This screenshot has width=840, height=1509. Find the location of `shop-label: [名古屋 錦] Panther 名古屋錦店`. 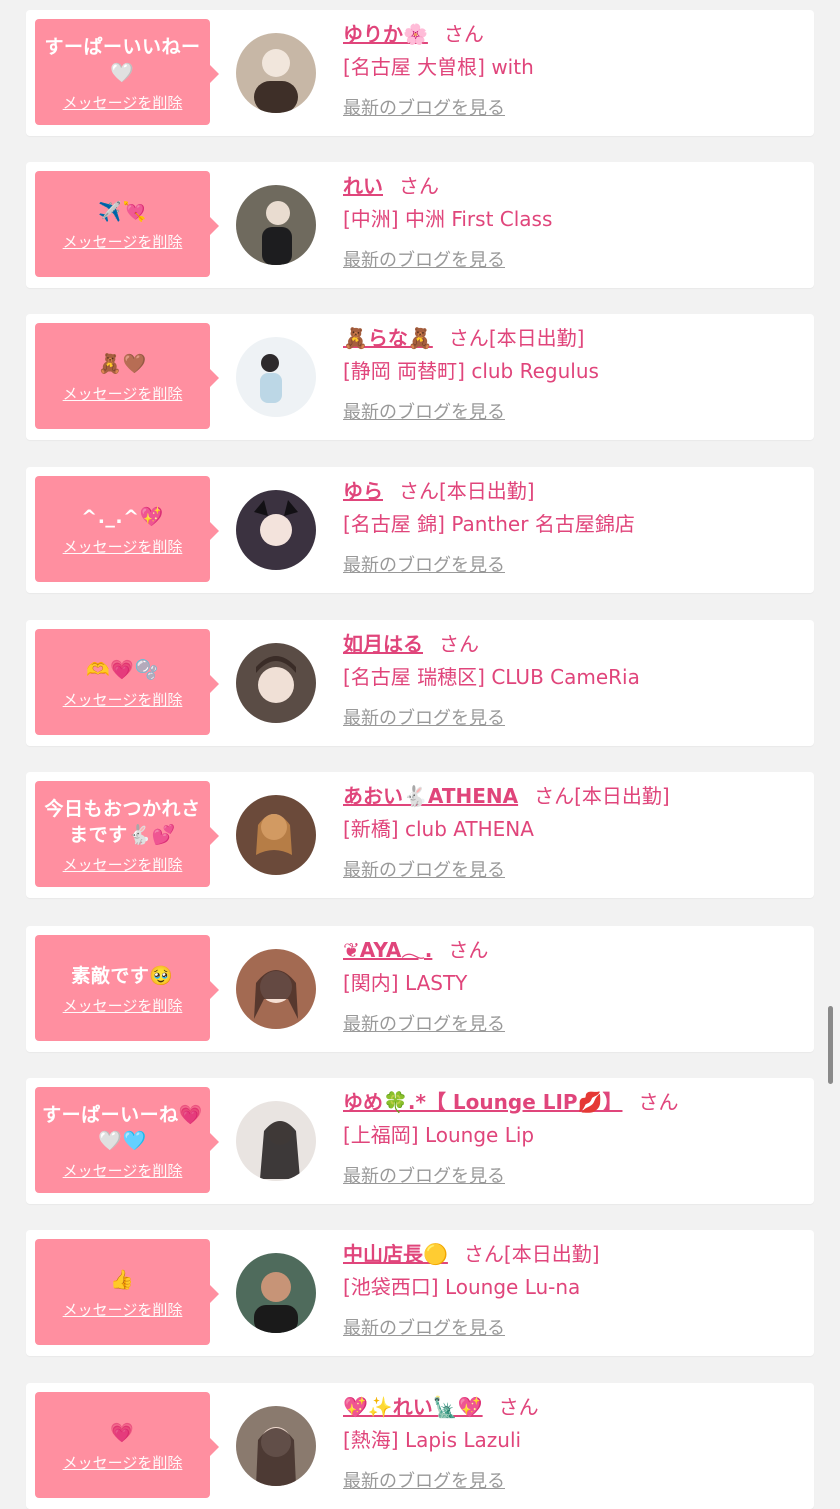

shop-label: [名古屋 錦] Panther 名古屋錦店 is located at coordinates (489, 524).